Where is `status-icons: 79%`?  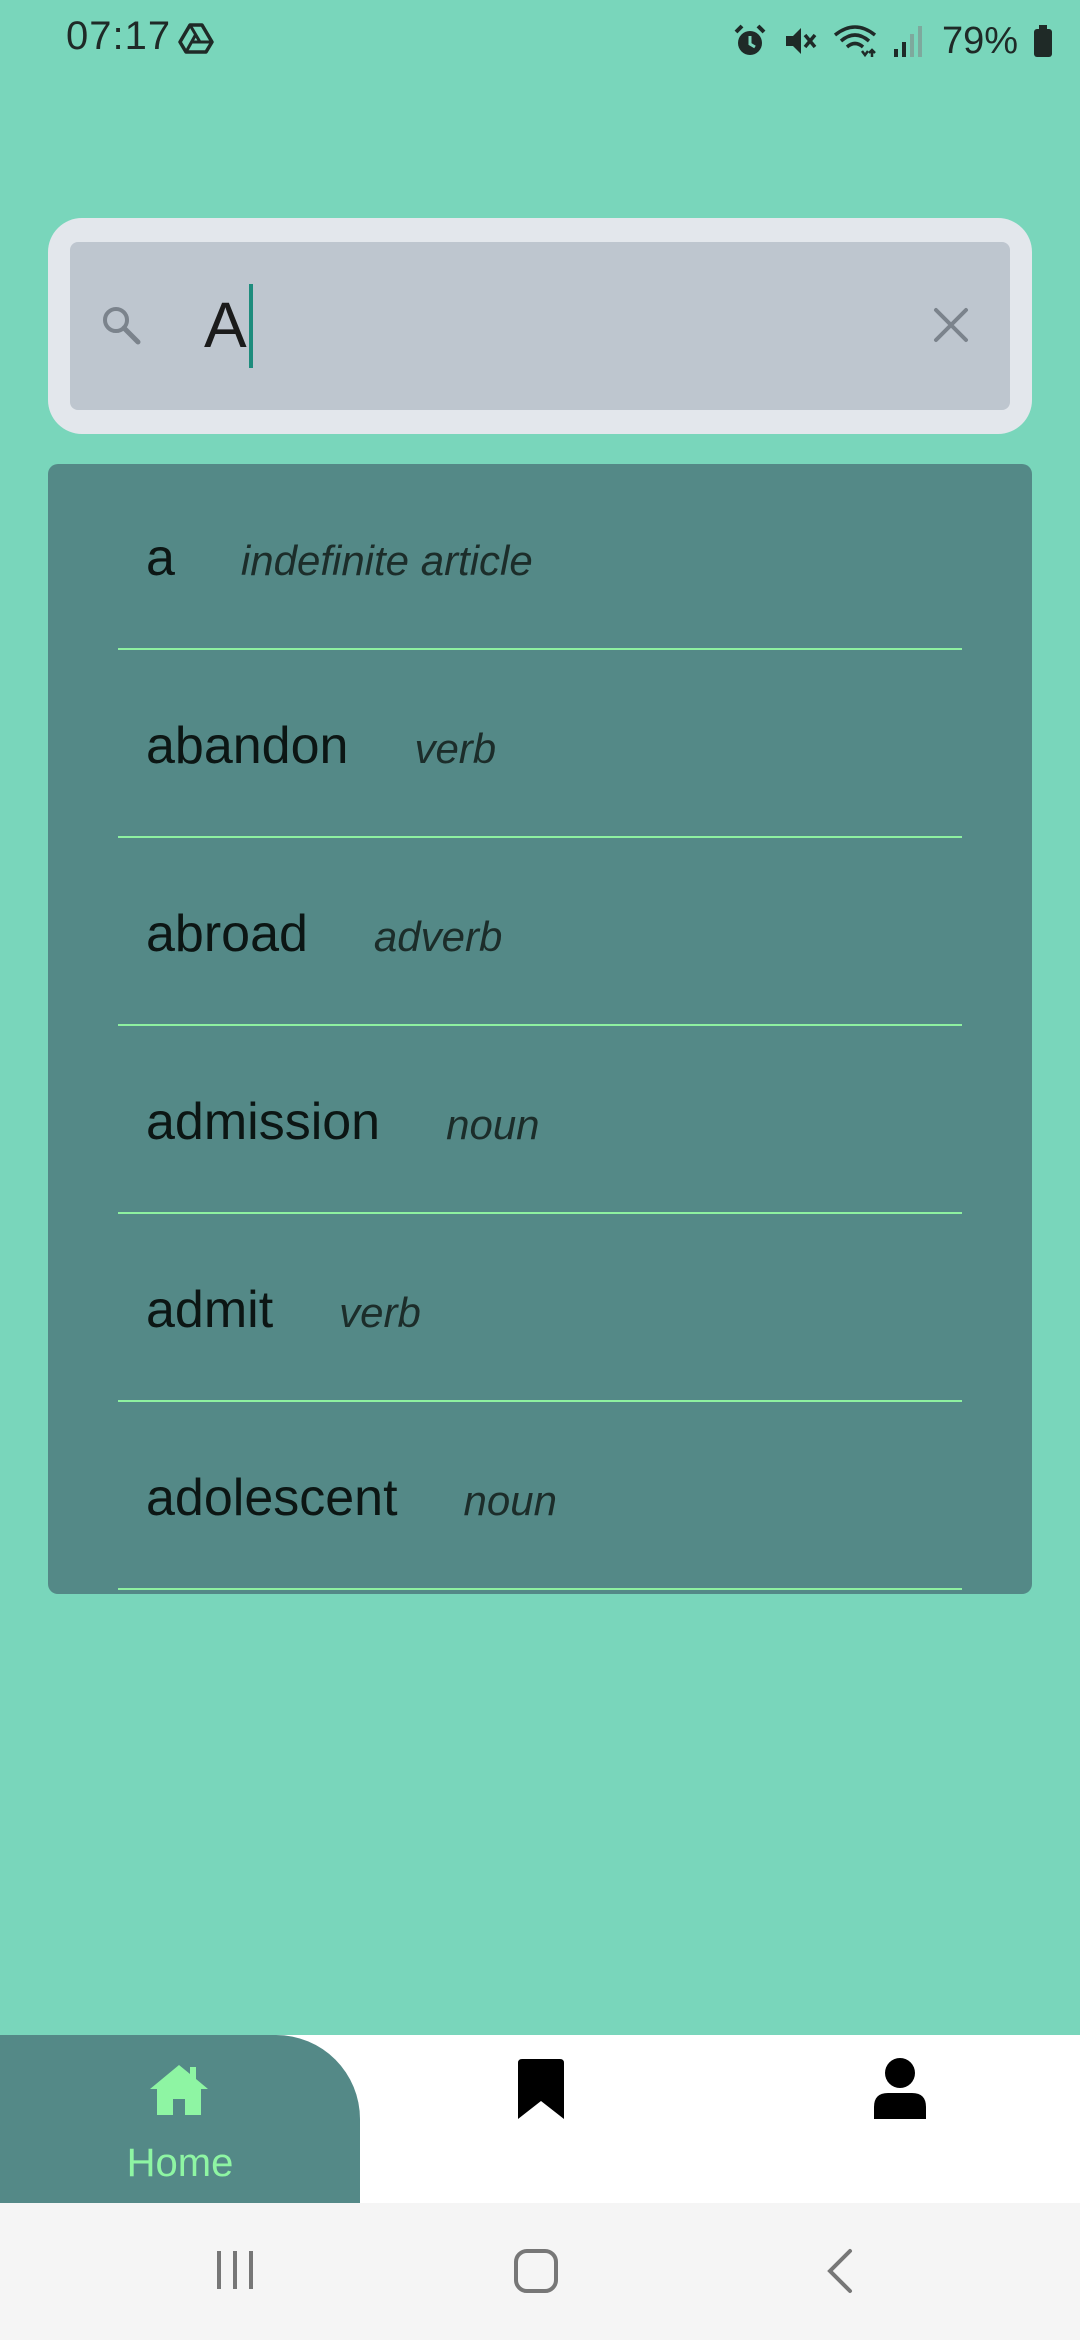
status-icons: 79% is located at coordinates (893, 41).